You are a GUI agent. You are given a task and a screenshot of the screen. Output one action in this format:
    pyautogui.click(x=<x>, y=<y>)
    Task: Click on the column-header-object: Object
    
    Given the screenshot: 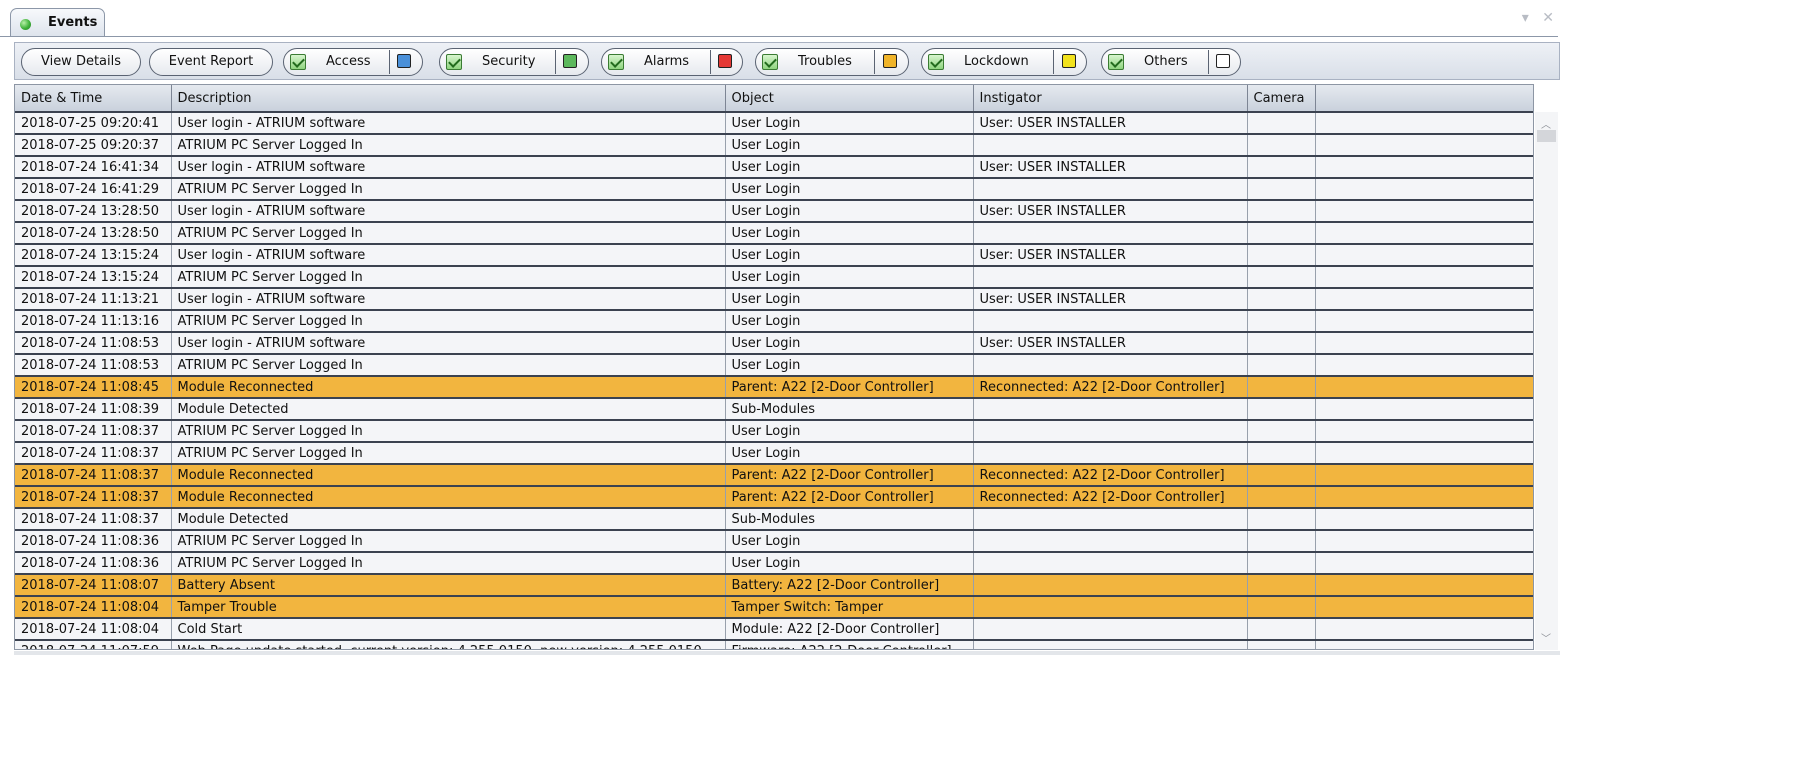 What is the action you would take?
    pyautogui.click(x=849, y=99)
    